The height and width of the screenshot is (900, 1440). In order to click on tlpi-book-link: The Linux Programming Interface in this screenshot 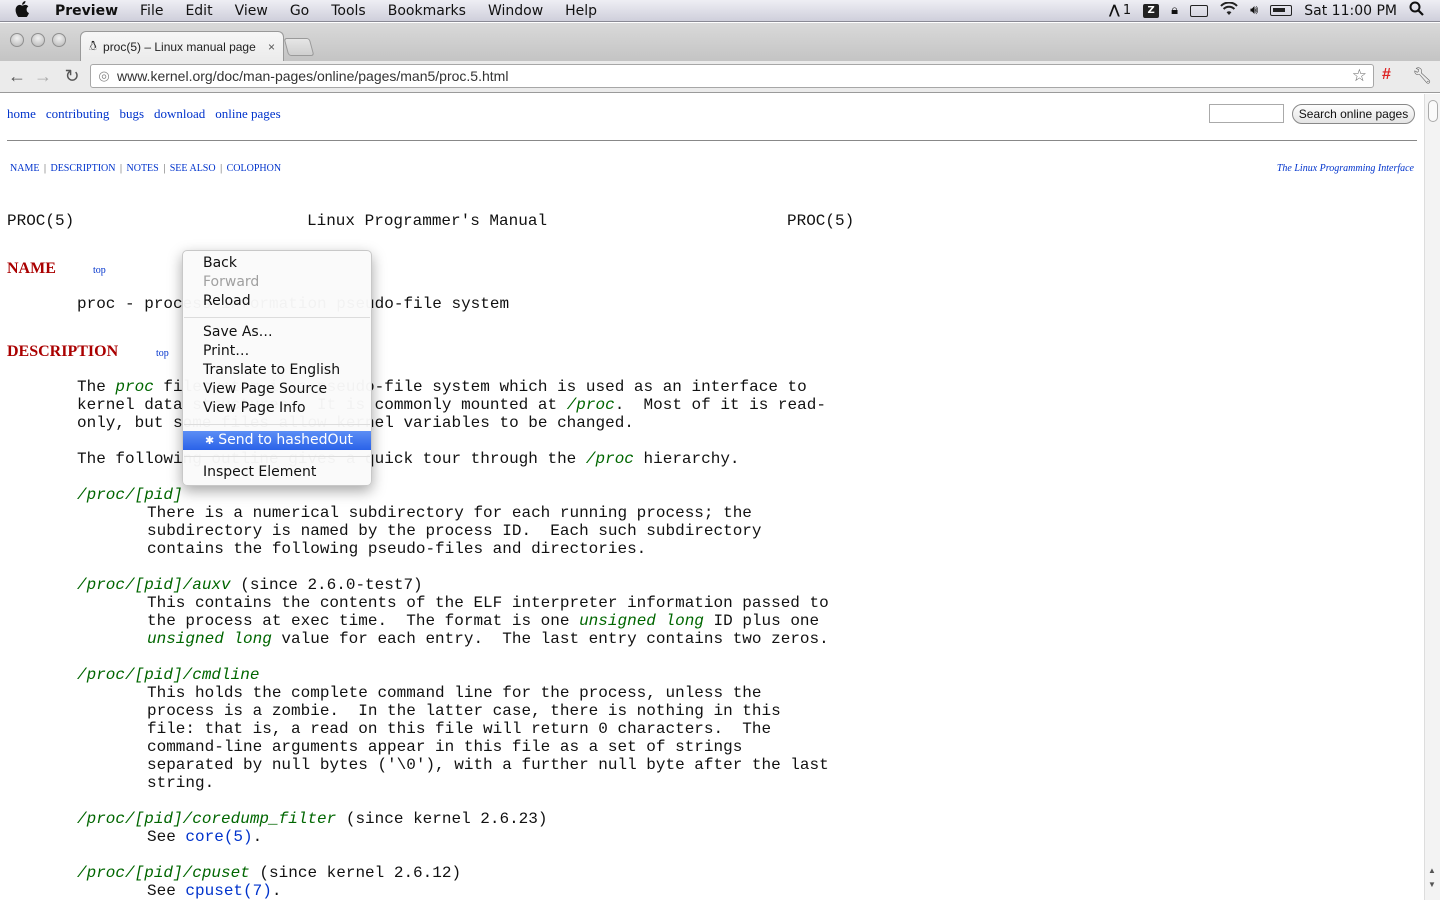, I will do `click(1345, 168)`.